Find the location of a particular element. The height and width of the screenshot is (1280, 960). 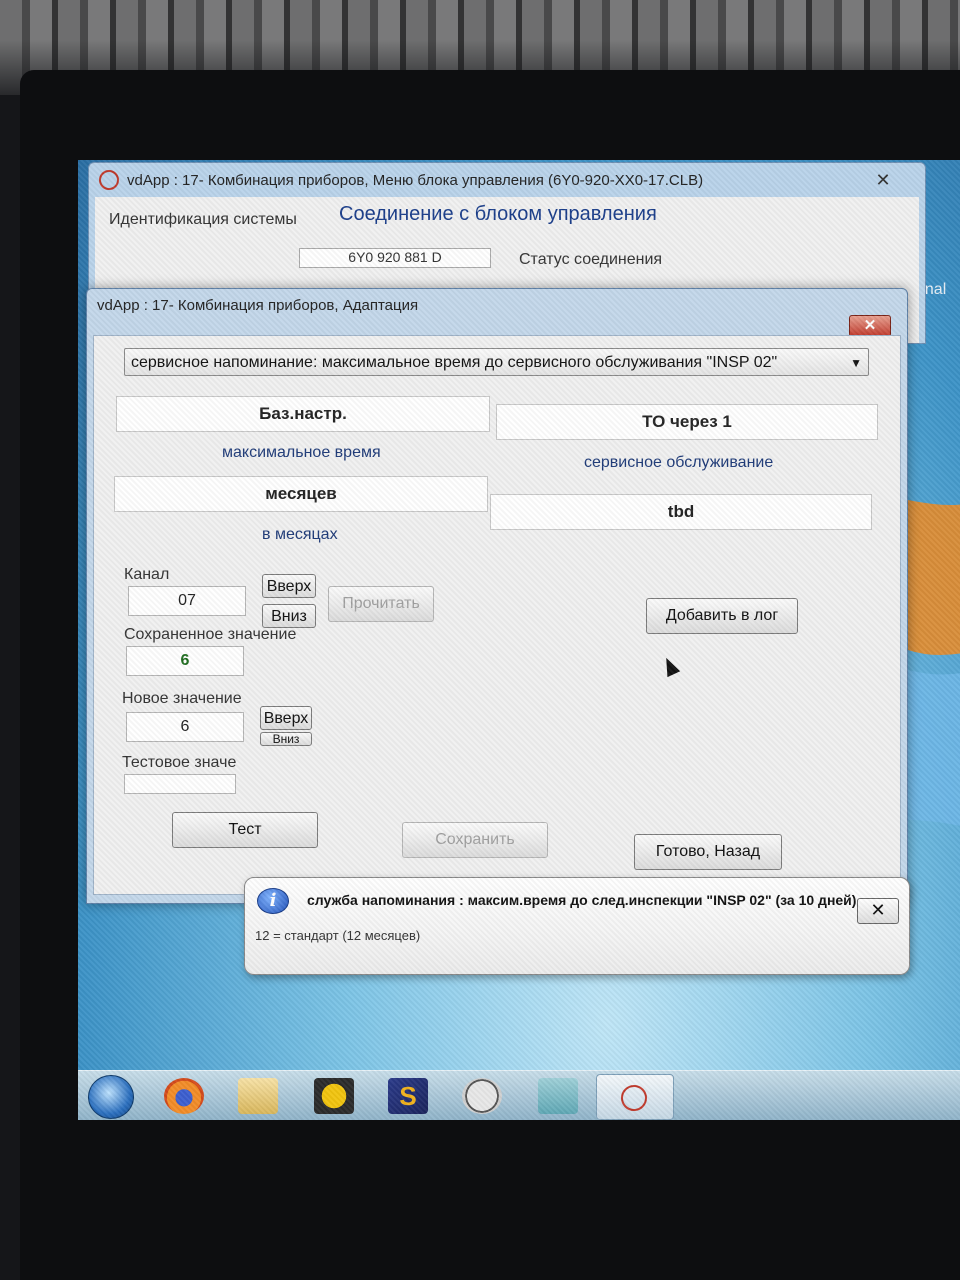

channel-up-button: Вверх is located at coordinates (289, 586).